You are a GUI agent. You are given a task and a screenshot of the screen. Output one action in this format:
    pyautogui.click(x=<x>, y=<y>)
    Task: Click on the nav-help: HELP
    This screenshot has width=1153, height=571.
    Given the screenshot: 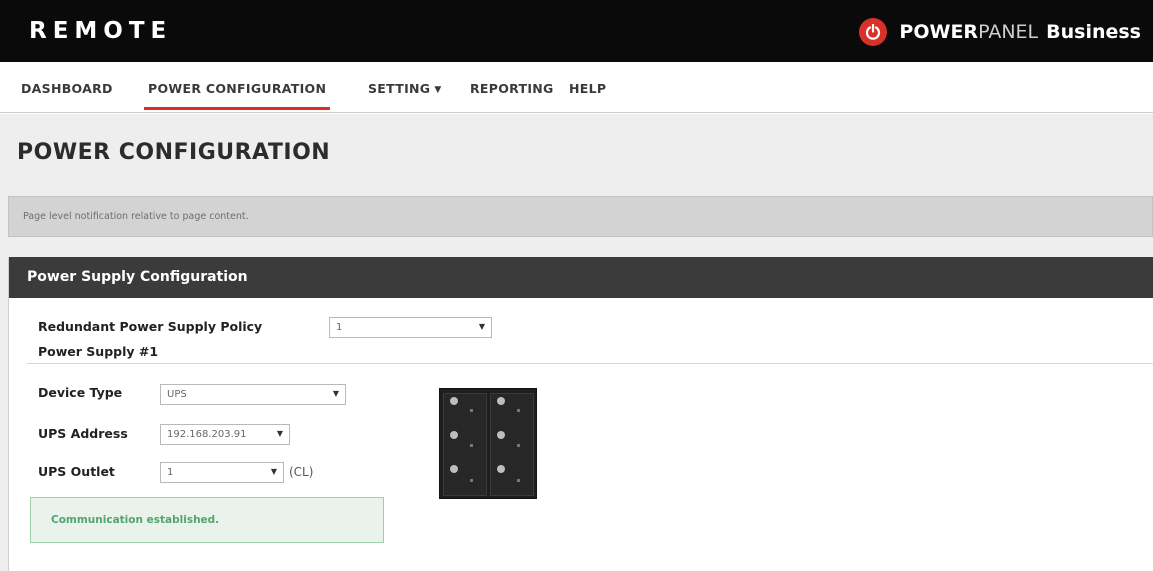 What is the action you would take?
    pyautogui.click(x=587, y=88)
    